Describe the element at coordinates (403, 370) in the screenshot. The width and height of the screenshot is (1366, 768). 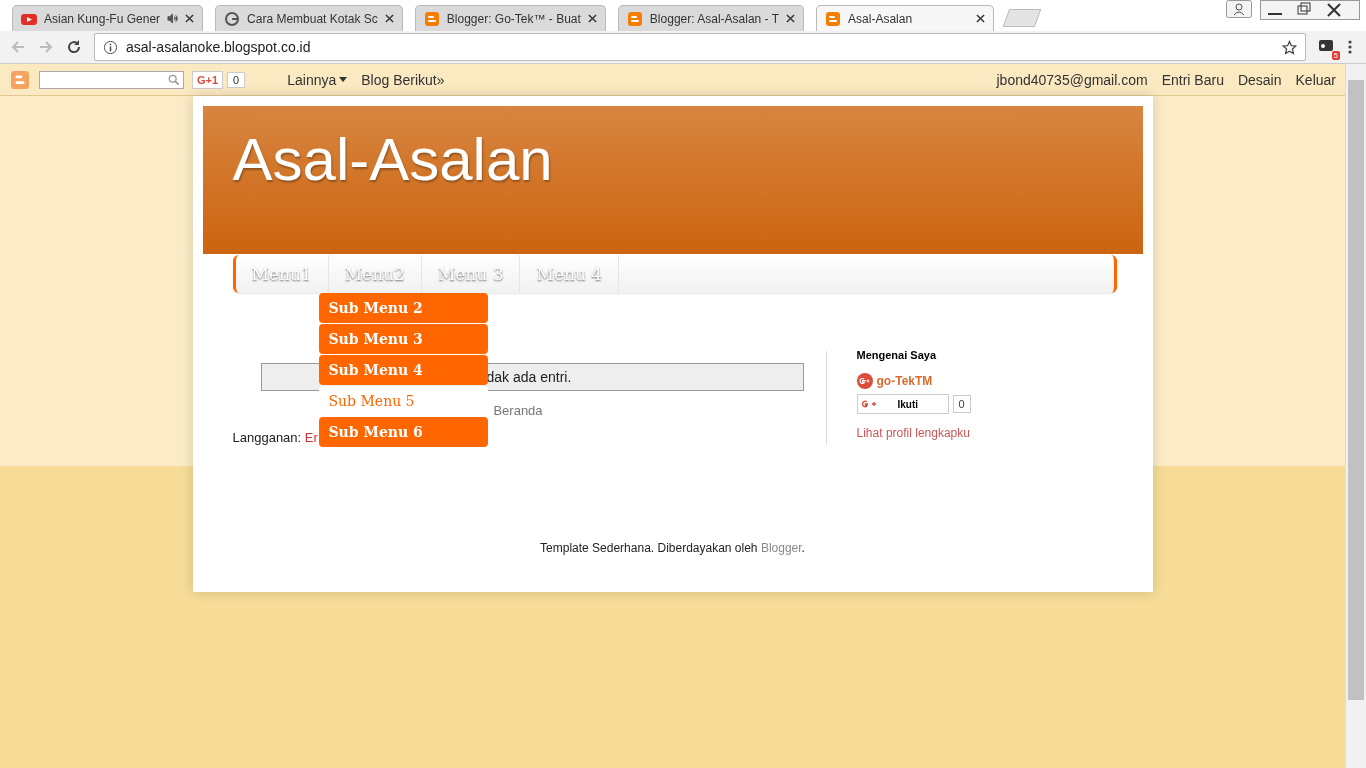
I see `submenu-item: Sub Menu 4` at that location.